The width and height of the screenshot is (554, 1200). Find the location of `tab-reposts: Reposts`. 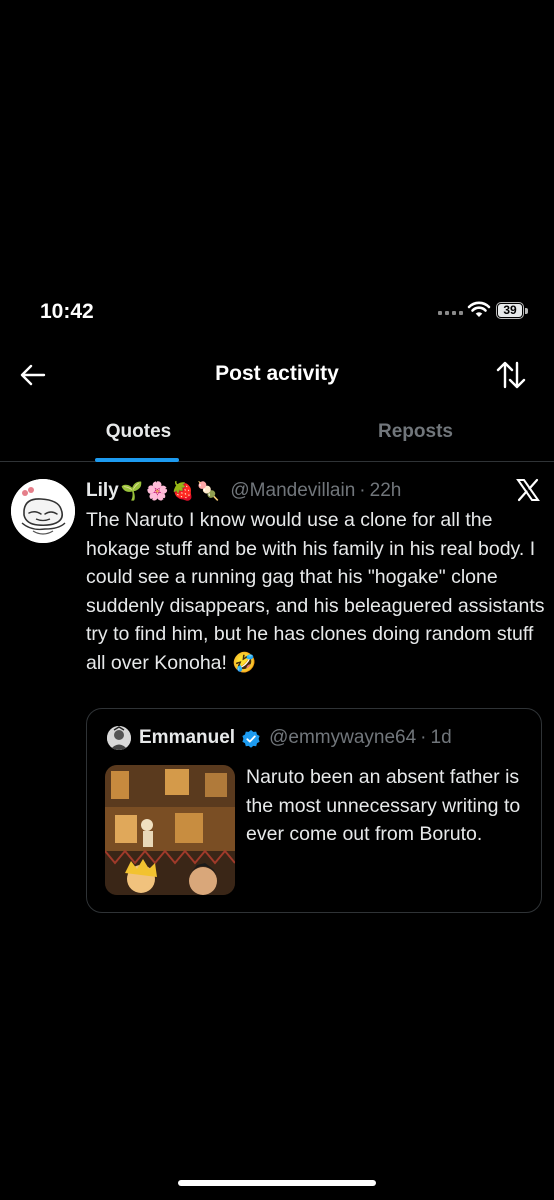

tab-reposts: Reposts is located at coordinates (415, 435).